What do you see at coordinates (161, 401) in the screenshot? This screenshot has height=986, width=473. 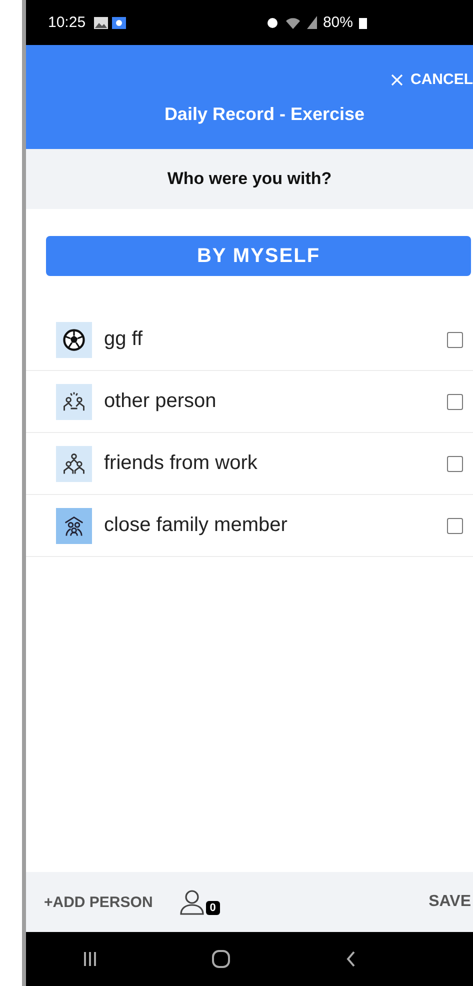 I see `person-label: other person` at bounding box center [161, 401].